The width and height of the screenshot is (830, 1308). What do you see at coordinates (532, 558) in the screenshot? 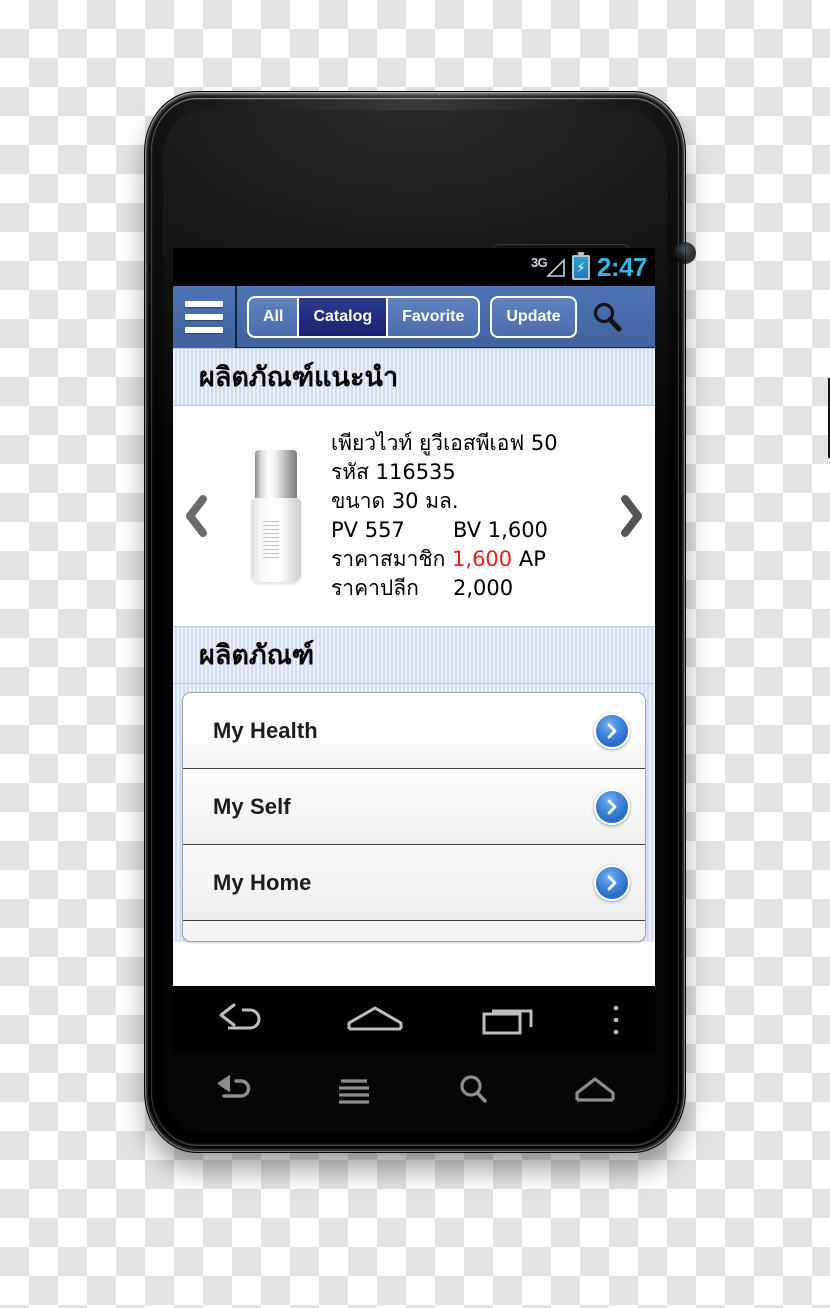
I see `member-price-unit: AP` at bounding box center [532, 558].